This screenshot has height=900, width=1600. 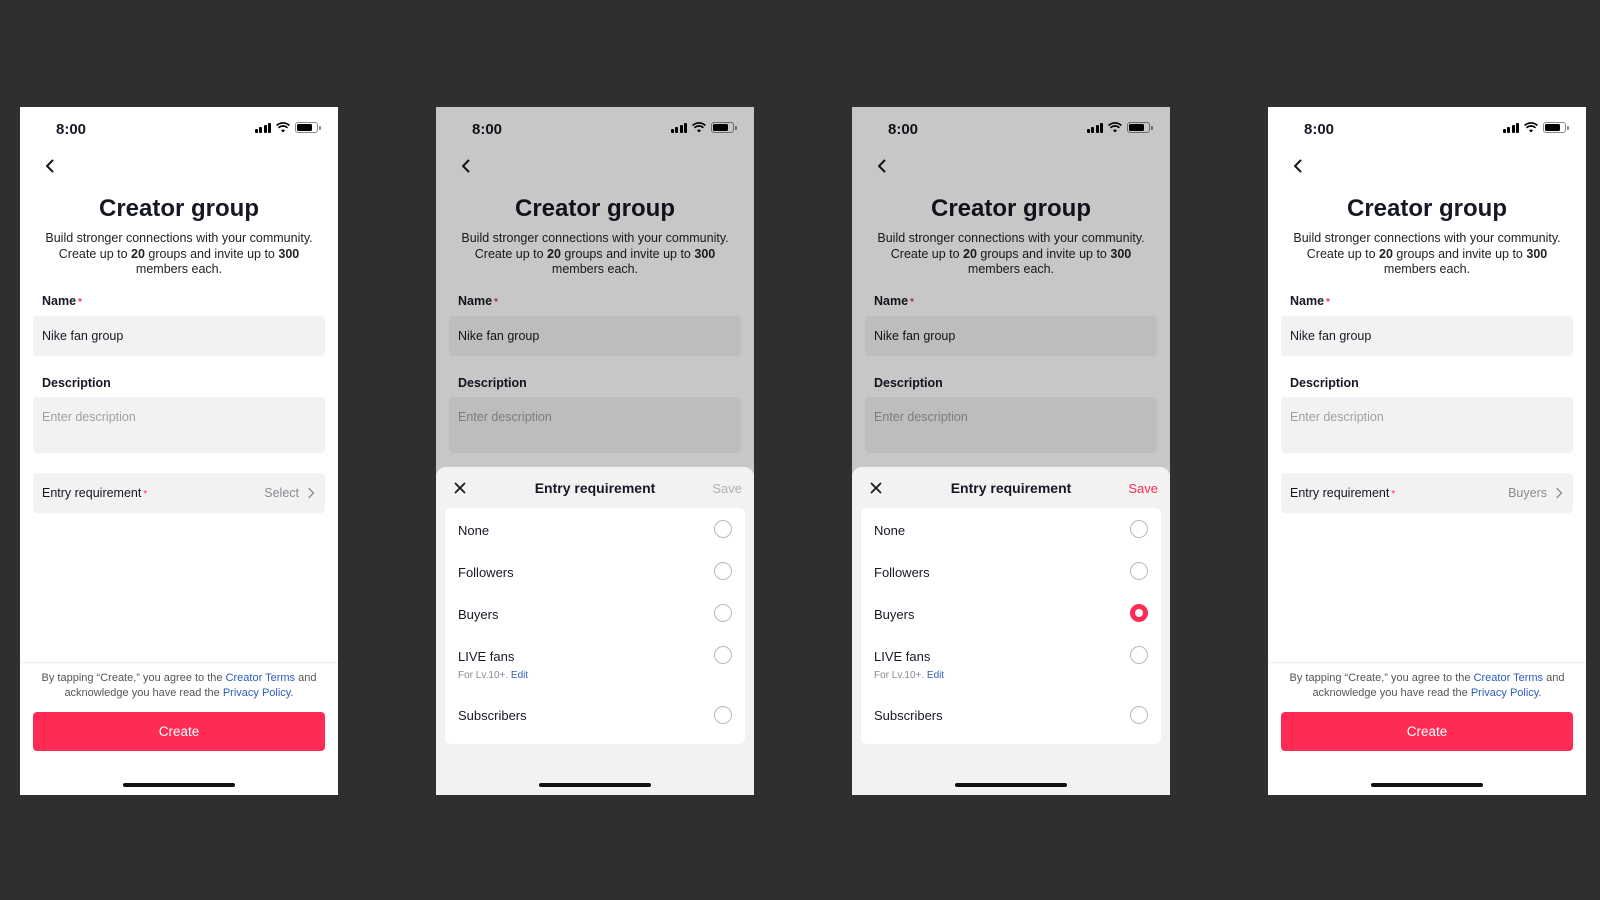 What do you see at coordinates (1527, 493) in the screenshot?
I see `entry-requirement-value: Buyers` at bounding box center [1527, 493].